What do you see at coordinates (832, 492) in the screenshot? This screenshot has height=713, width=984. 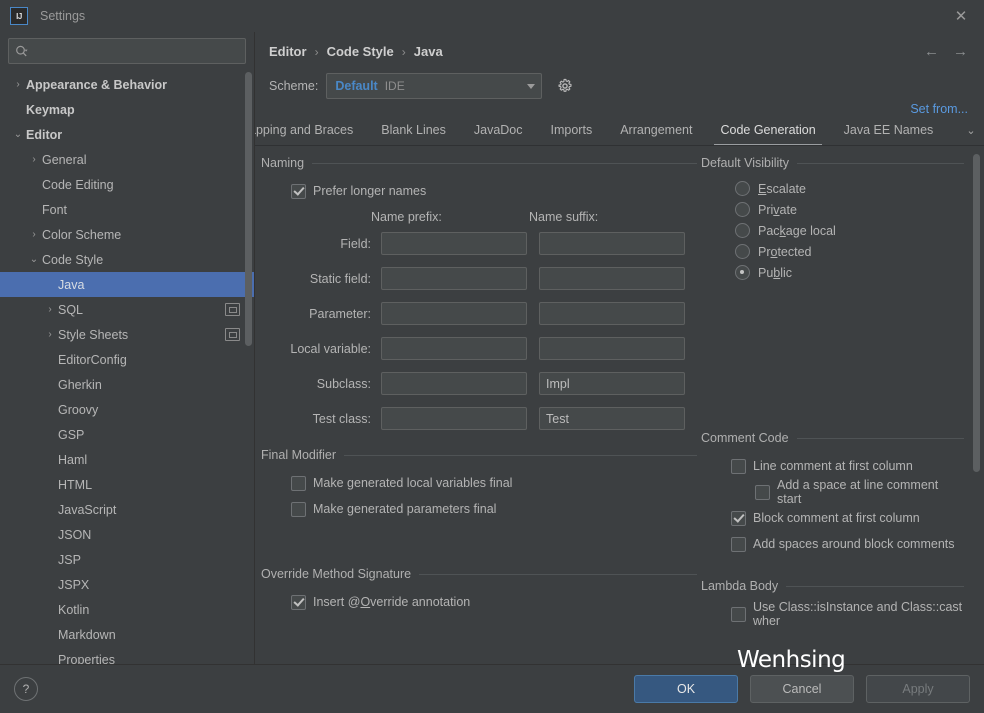 I see `comment-code-checkbox-row: Add a space at line comment start` at bounding box center [832, 492].